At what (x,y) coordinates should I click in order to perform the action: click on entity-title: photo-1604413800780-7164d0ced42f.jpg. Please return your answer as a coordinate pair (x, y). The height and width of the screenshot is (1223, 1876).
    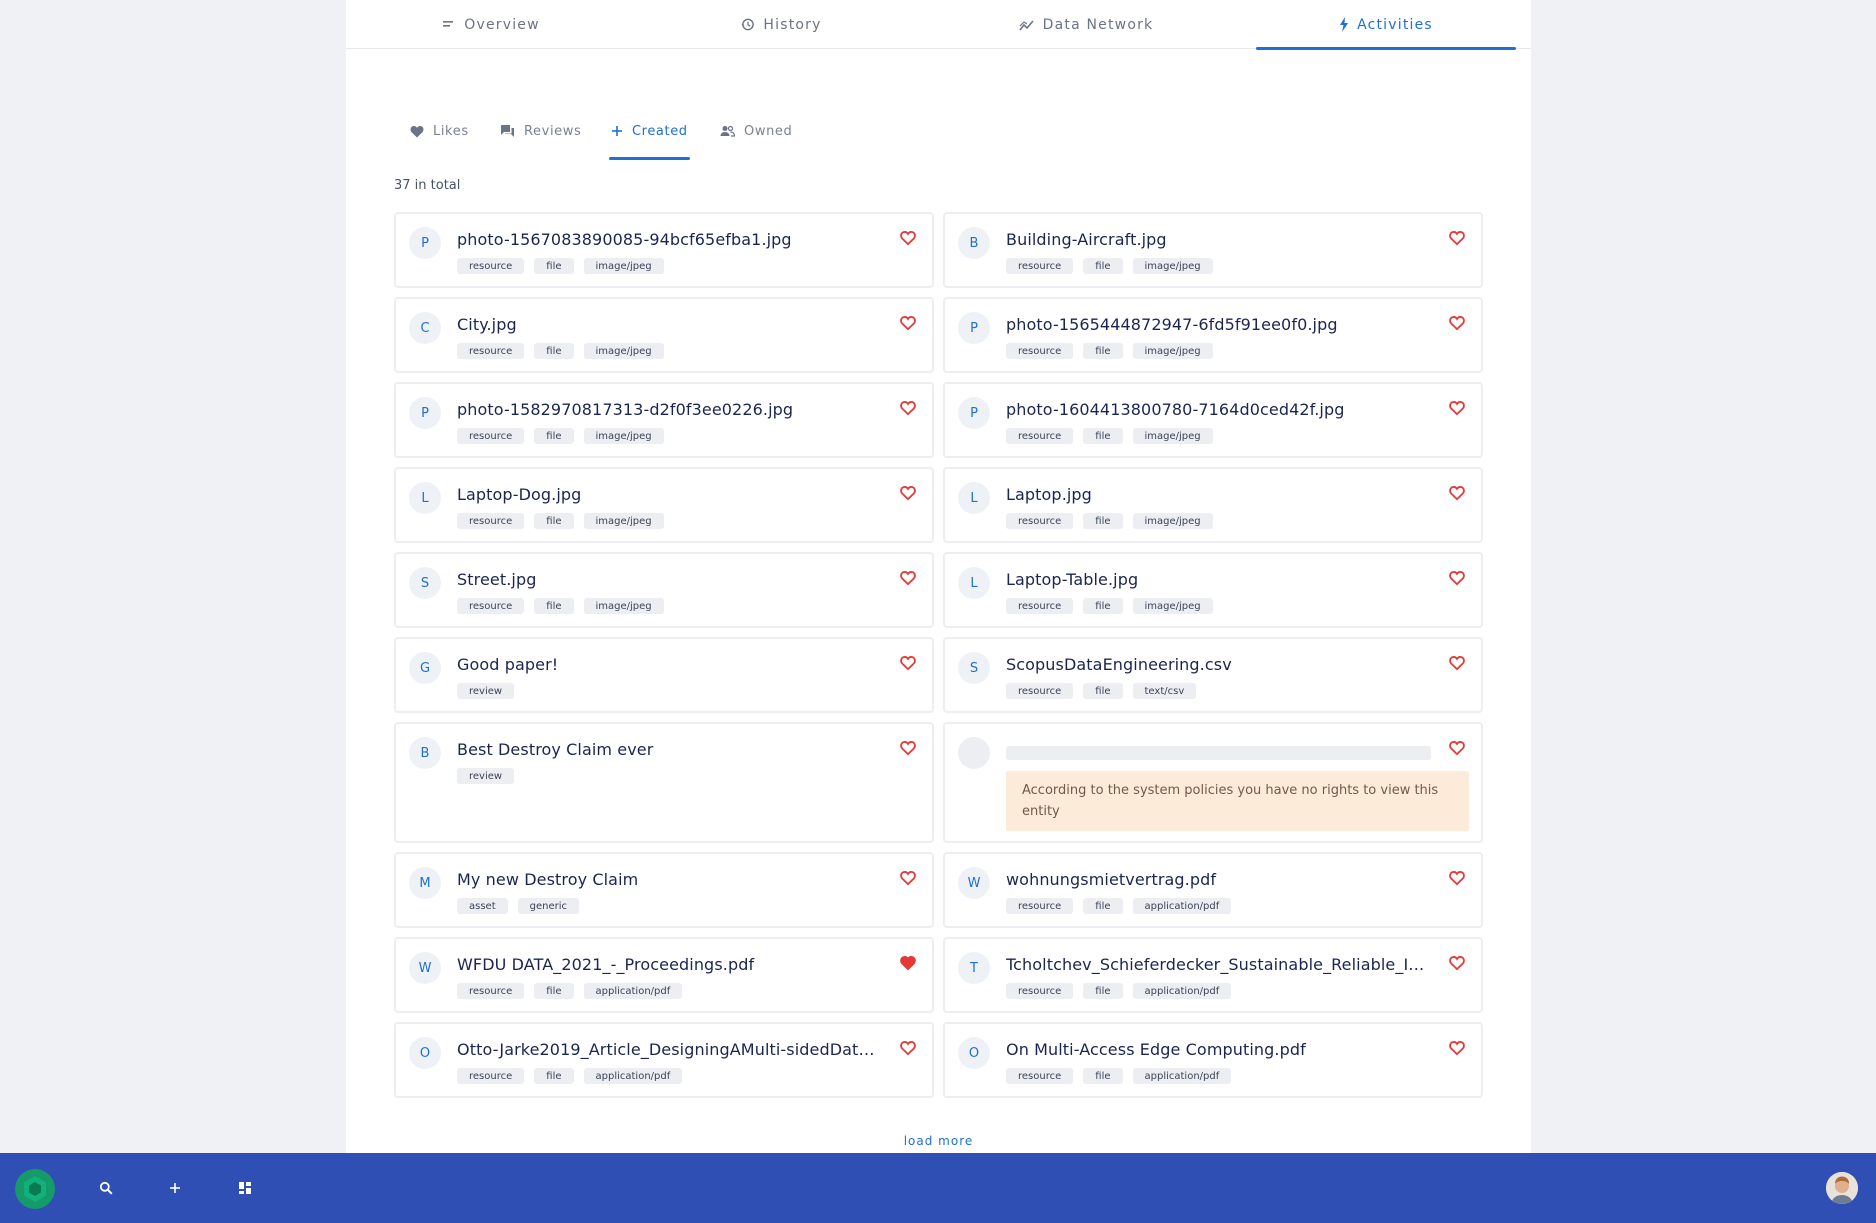
    Looking at the image, I should click on (1216, 409).